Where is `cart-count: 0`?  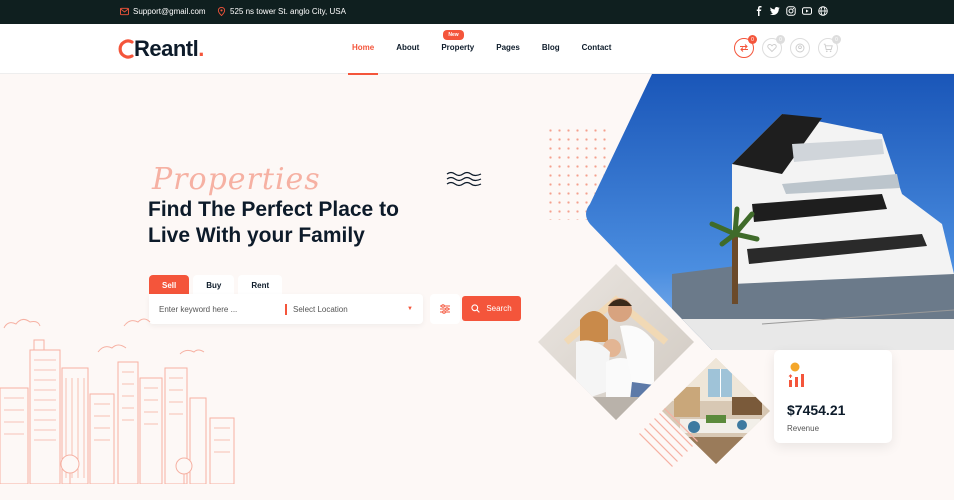 cart-count: 0 is located at coordinates (836, 39).